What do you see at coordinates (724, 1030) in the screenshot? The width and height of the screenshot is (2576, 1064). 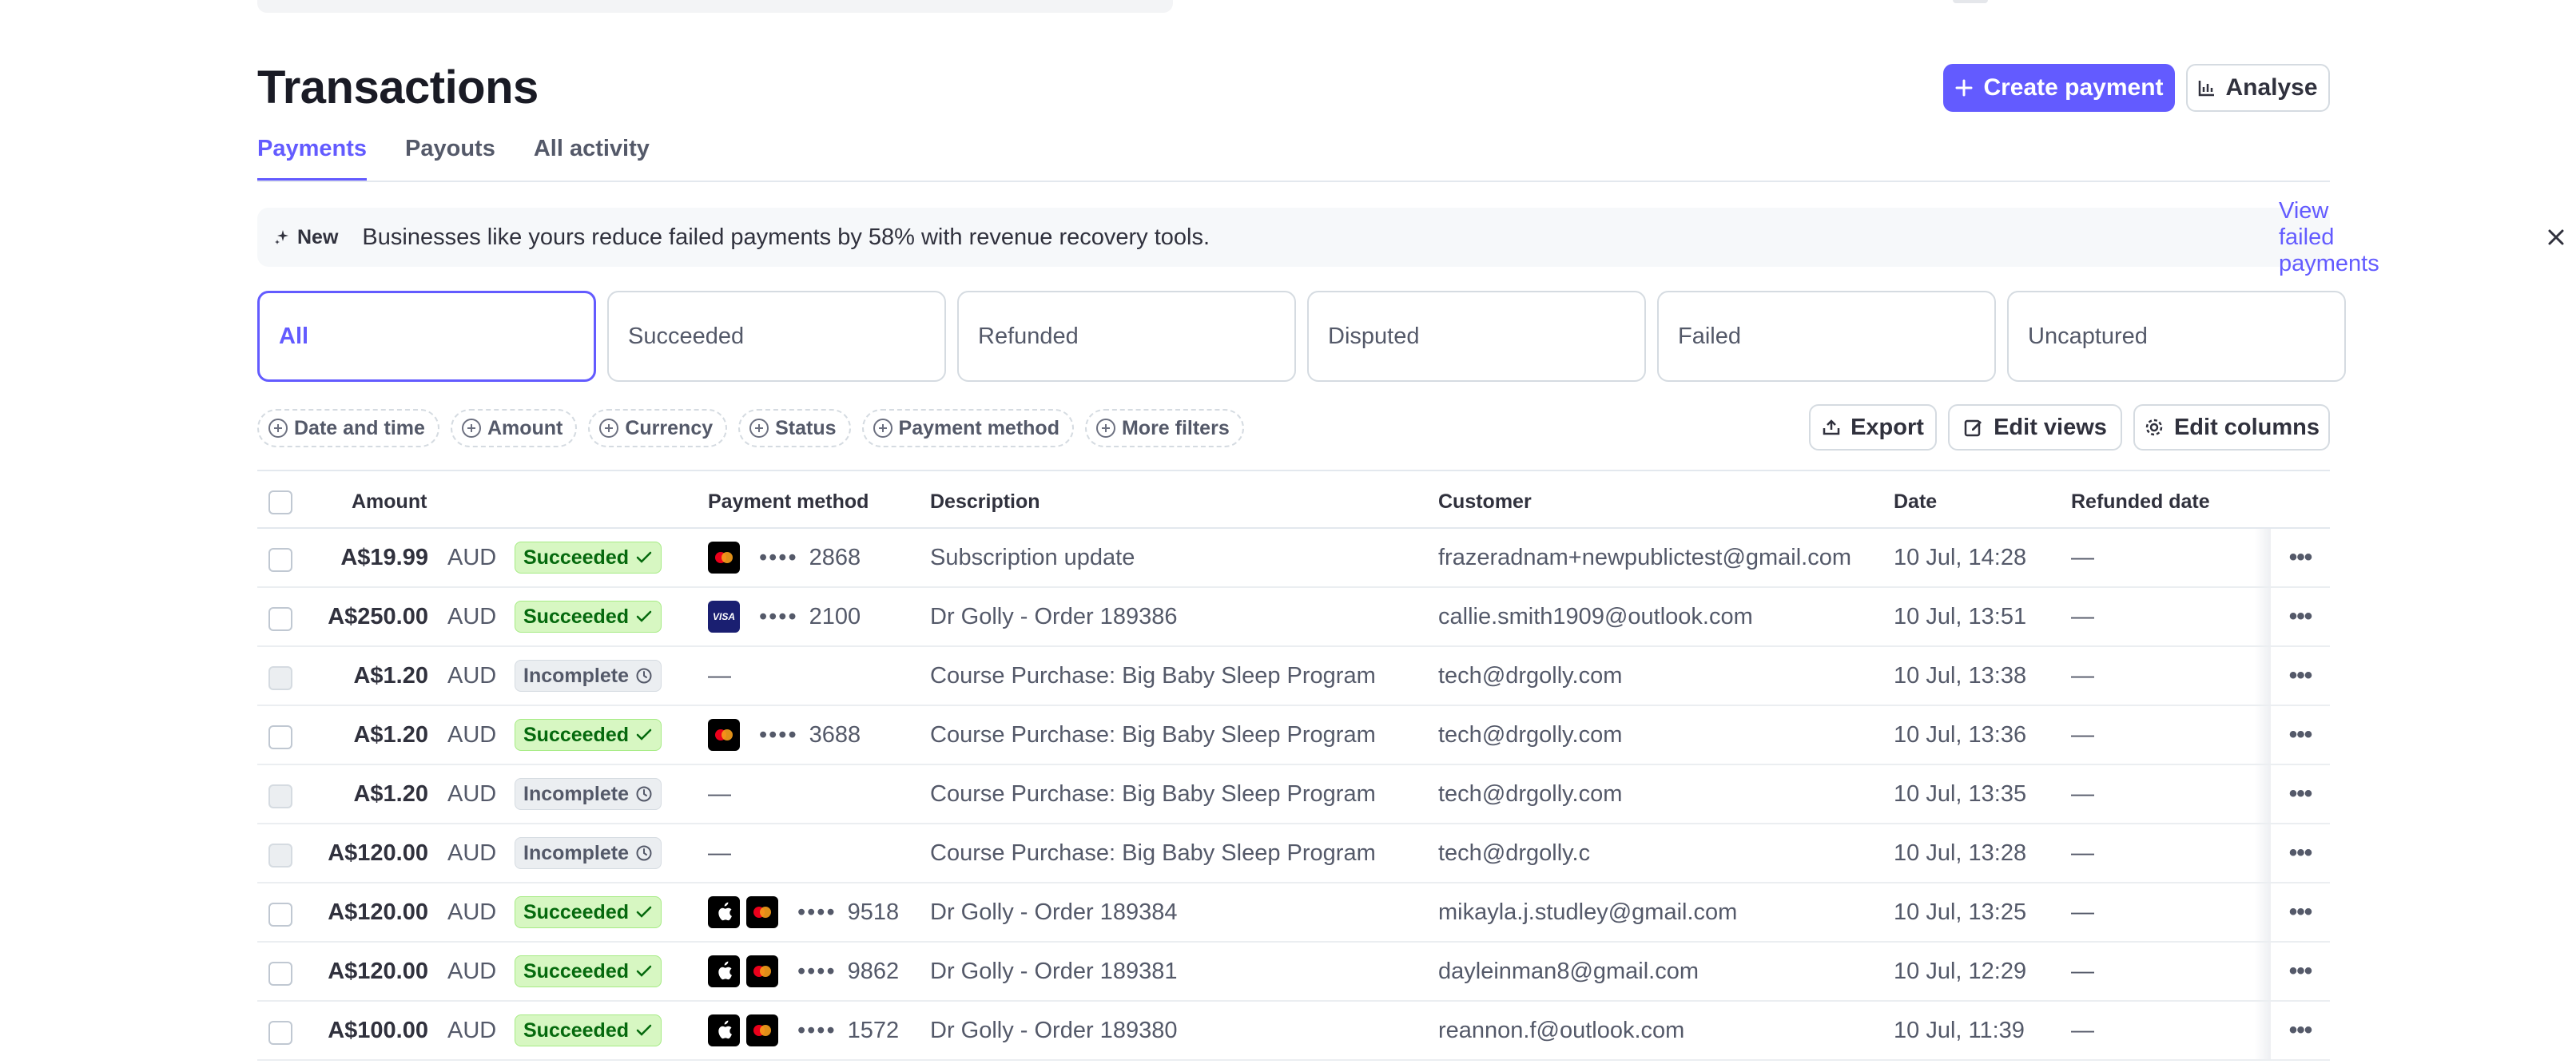 I see `apple-pay-icon` at bounding box center [724, 1030].